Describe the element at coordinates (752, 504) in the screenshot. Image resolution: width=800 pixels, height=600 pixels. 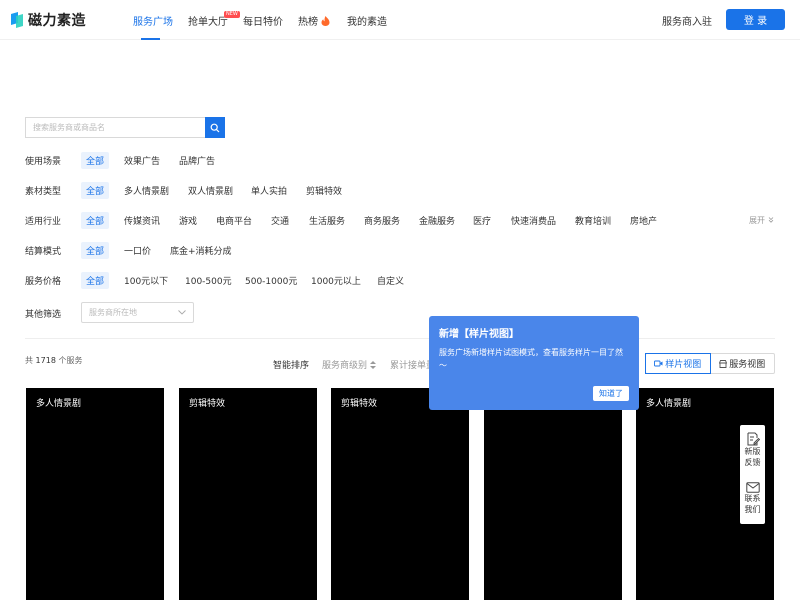
I see `contact-label: 联系我们` at that location.